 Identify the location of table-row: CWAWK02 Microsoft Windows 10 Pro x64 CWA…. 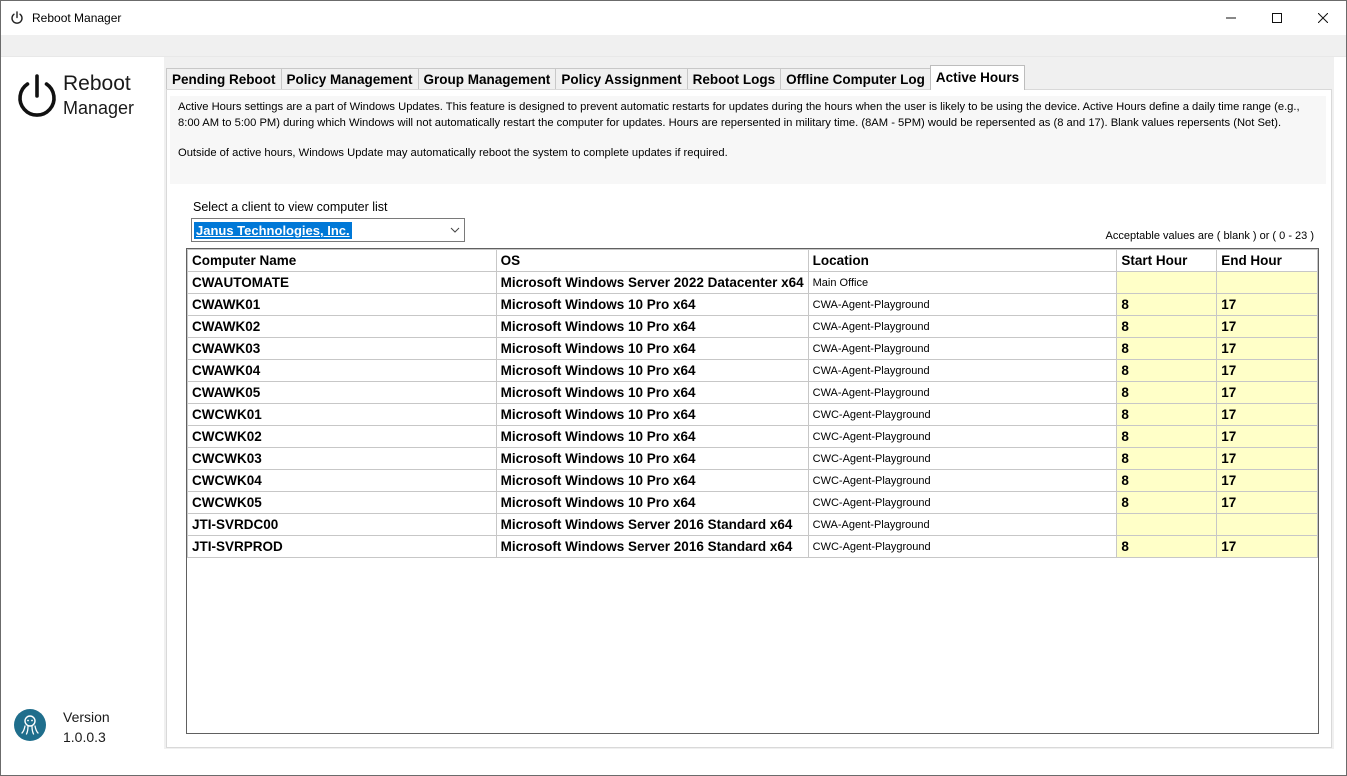
(752, 326).